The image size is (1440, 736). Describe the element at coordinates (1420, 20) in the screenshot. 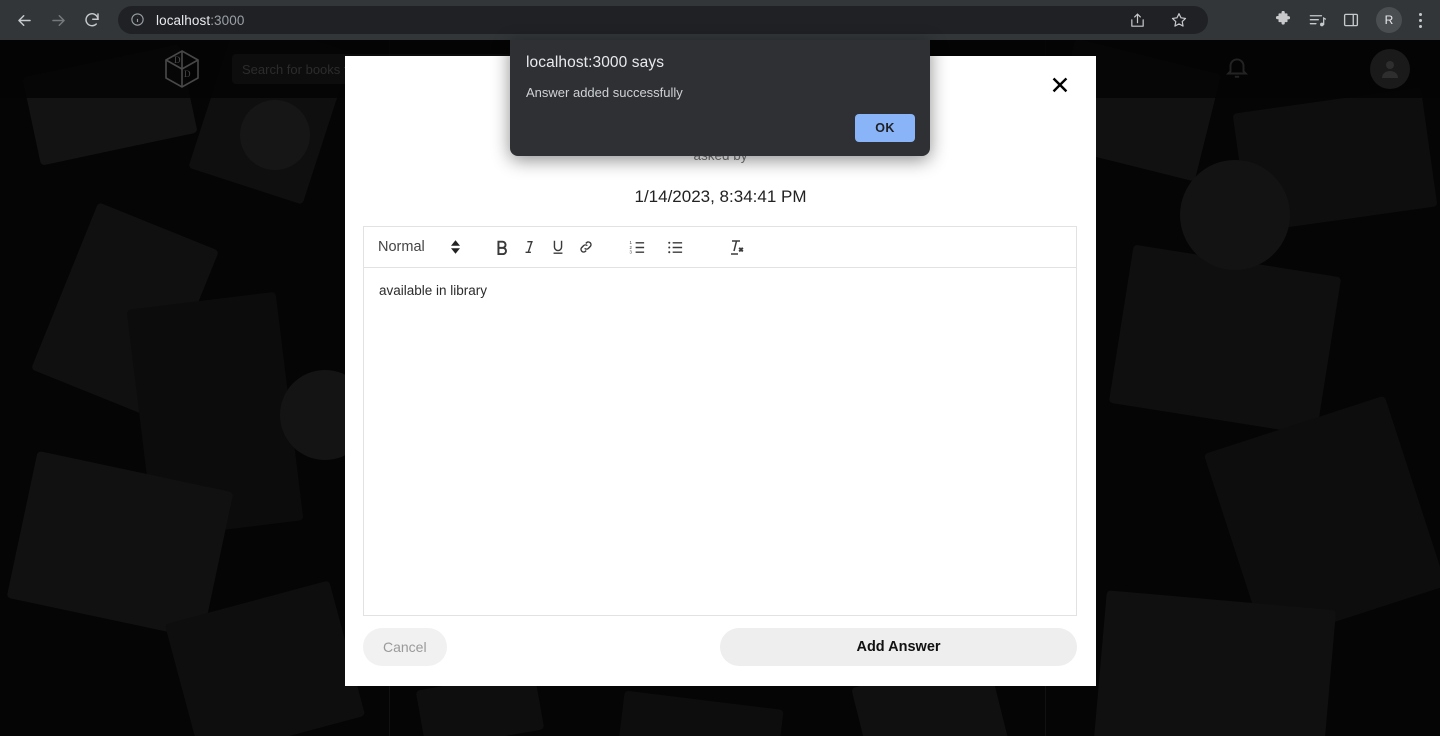

I see `three-dot-menu-icon` at that location.